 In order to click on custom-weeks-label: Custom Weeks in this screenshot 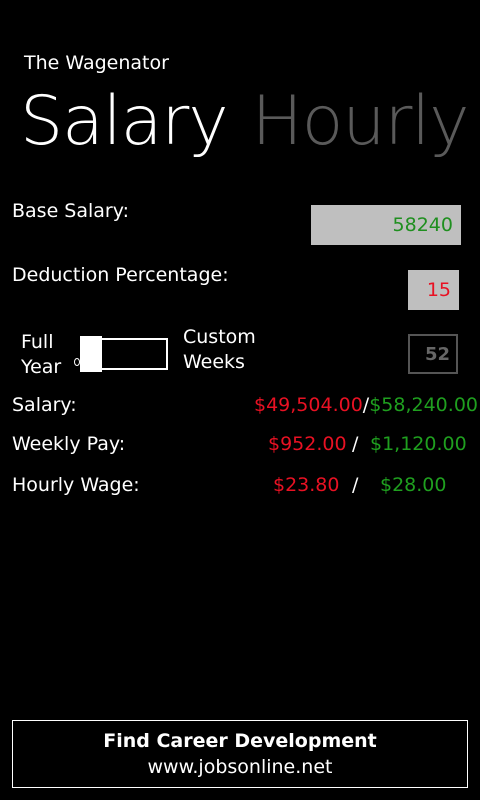, I will do `click(219, 350)`.